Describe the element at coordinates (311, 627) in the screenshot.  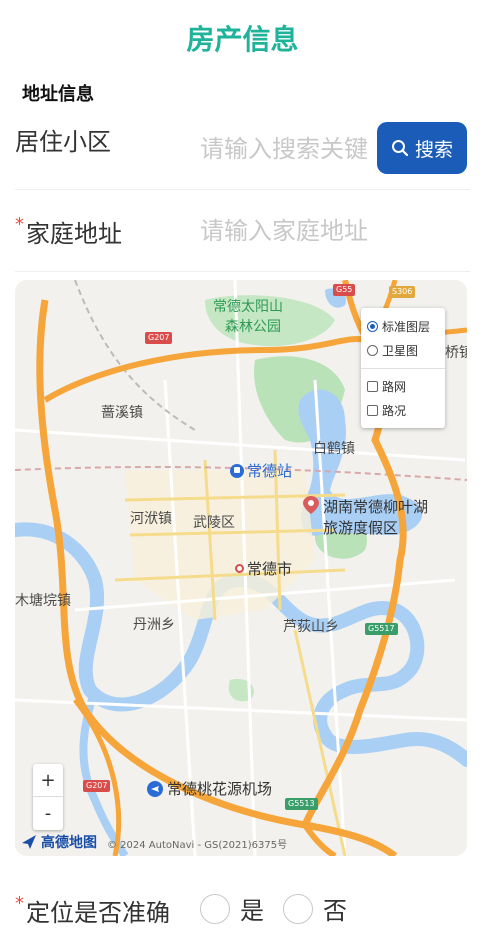
I see `place-label-town6: 芦荻山乡` at that location.